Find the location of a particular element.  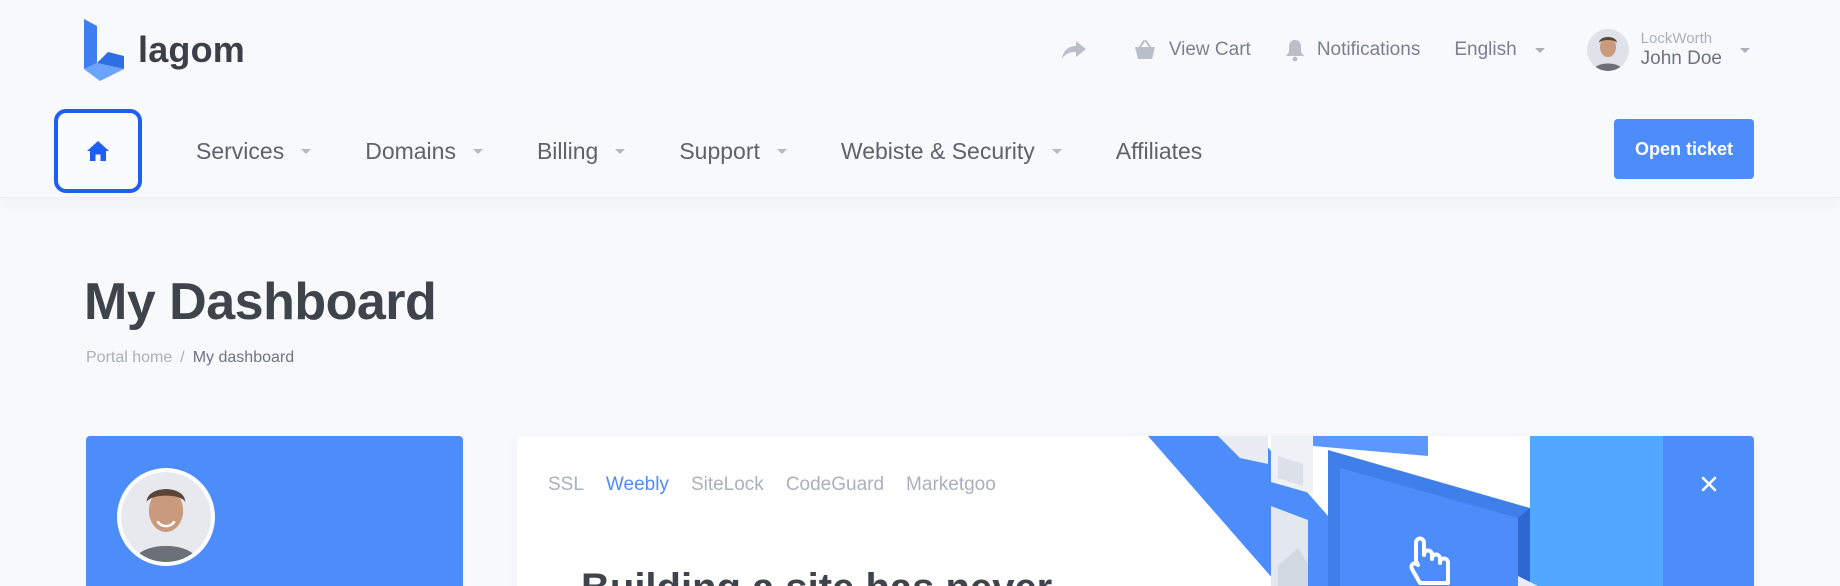

notifications-link: Notifications is located at coordinates (1353, 50).